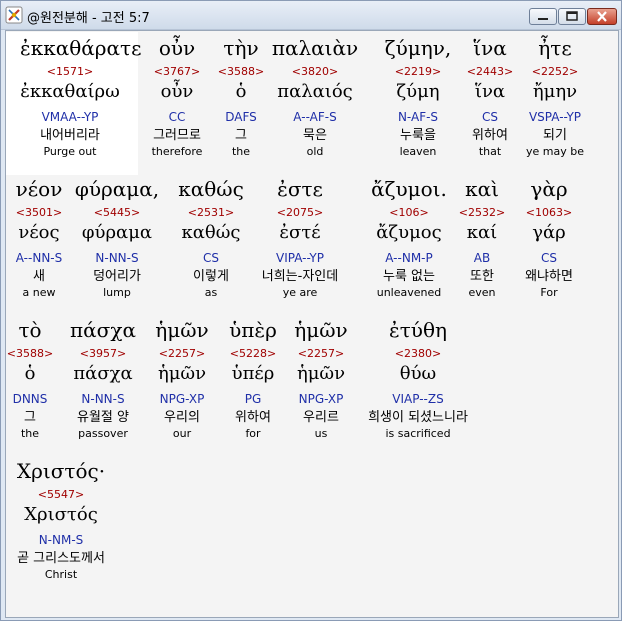 This screenshot has height=621, width=622. Describe the element at coordinates (14, 15) in the screenshot. I see `app-icon` at that location.